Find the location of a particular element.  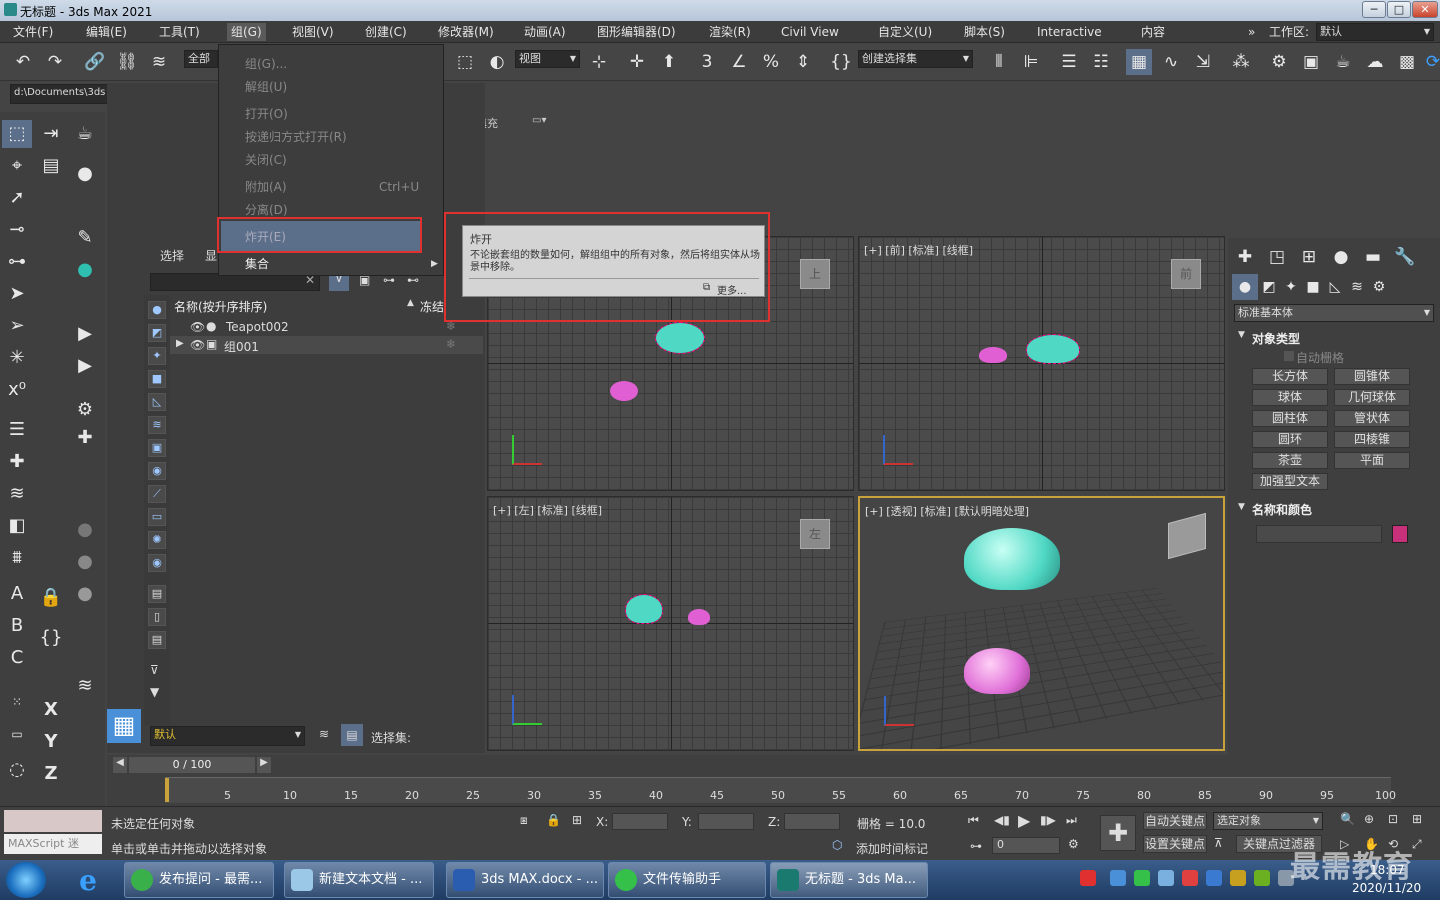

time-cursor is located at coordinates (167, 790).